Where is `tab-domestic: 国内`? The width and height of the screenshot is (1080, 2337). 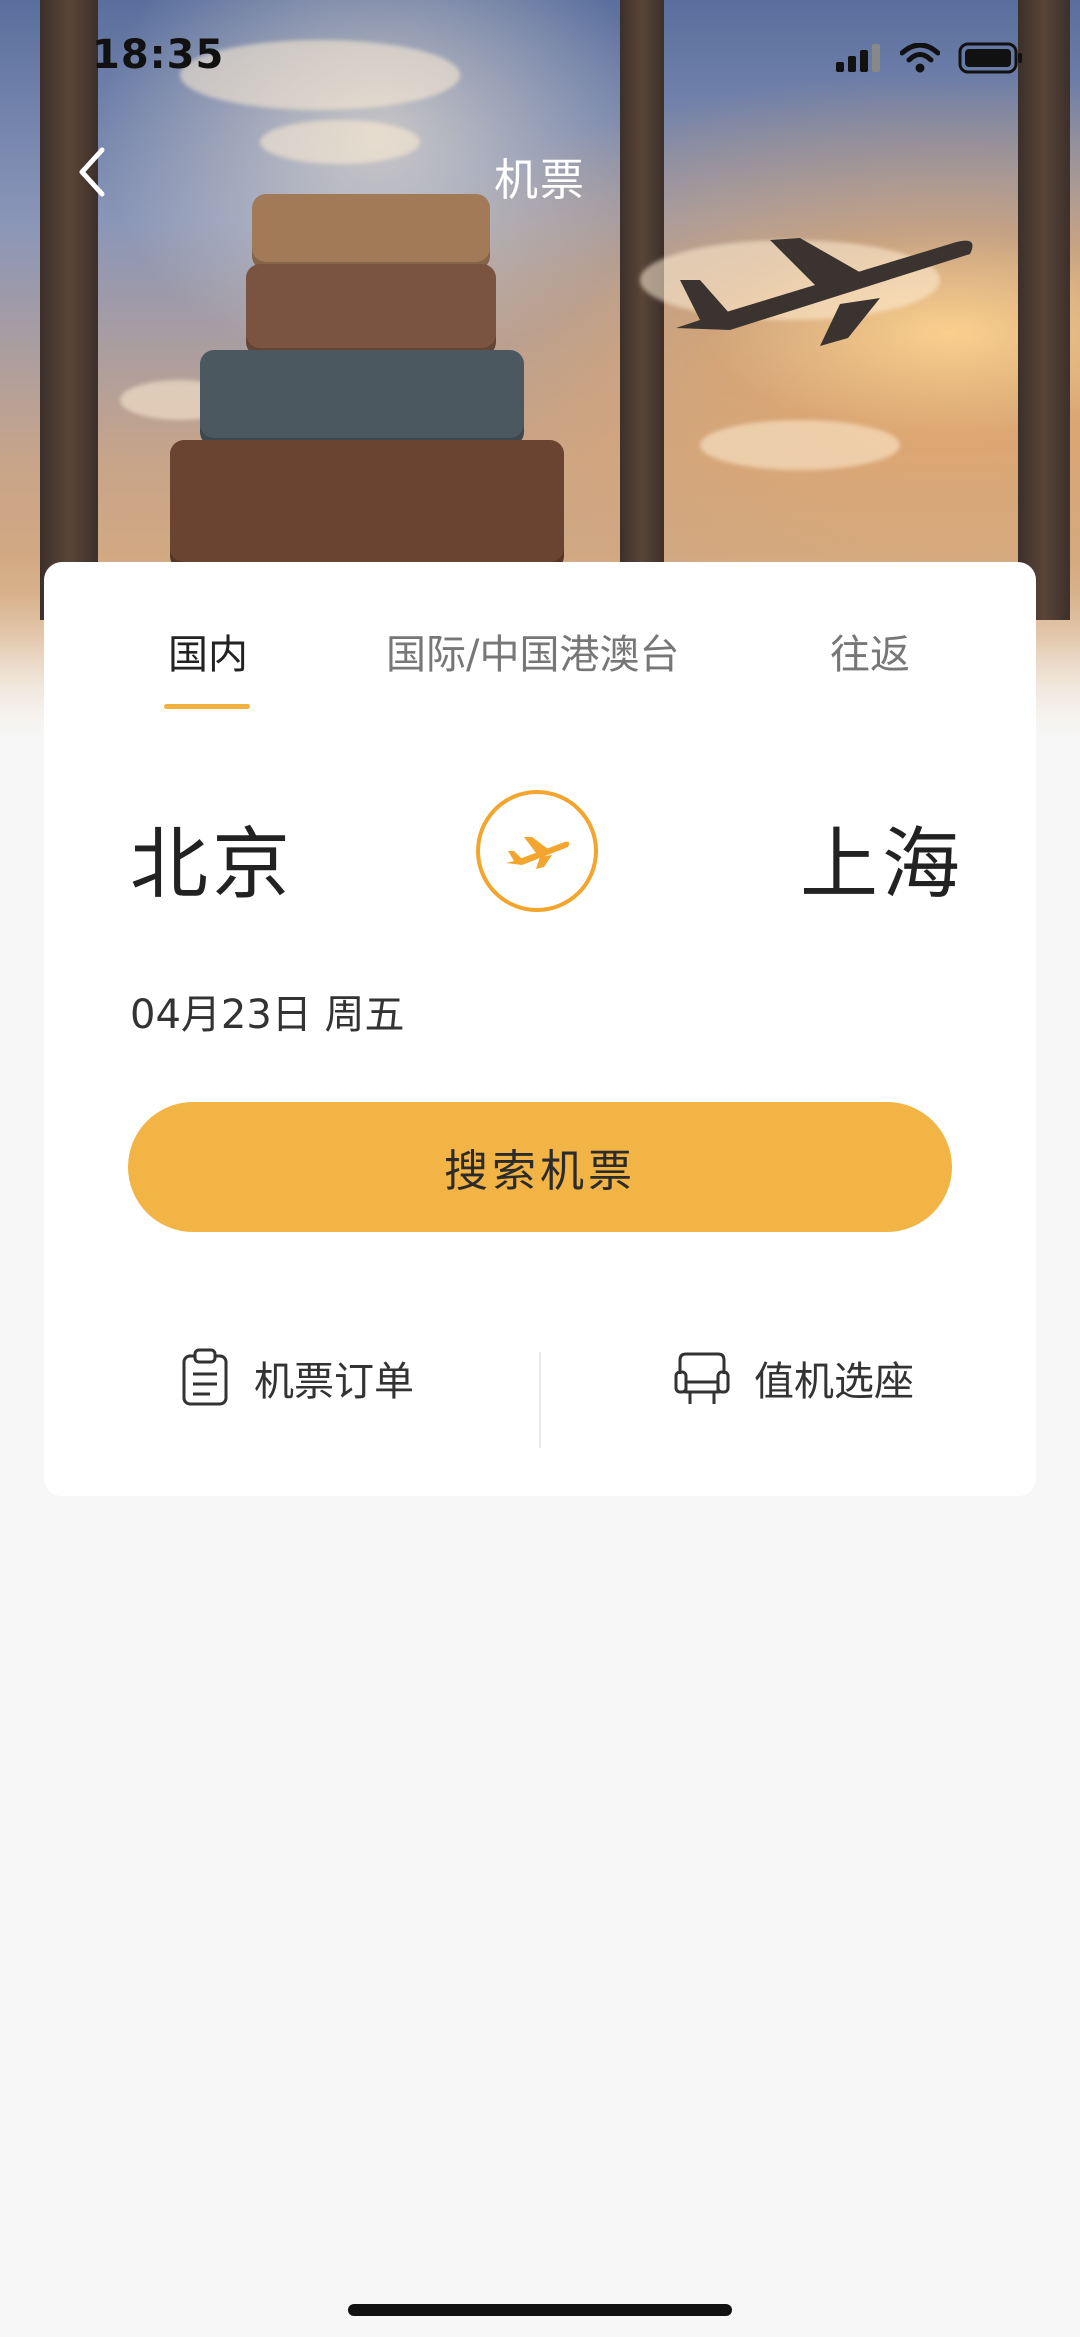
tab-domestic: 国内 is located at coordinates (208, 651).